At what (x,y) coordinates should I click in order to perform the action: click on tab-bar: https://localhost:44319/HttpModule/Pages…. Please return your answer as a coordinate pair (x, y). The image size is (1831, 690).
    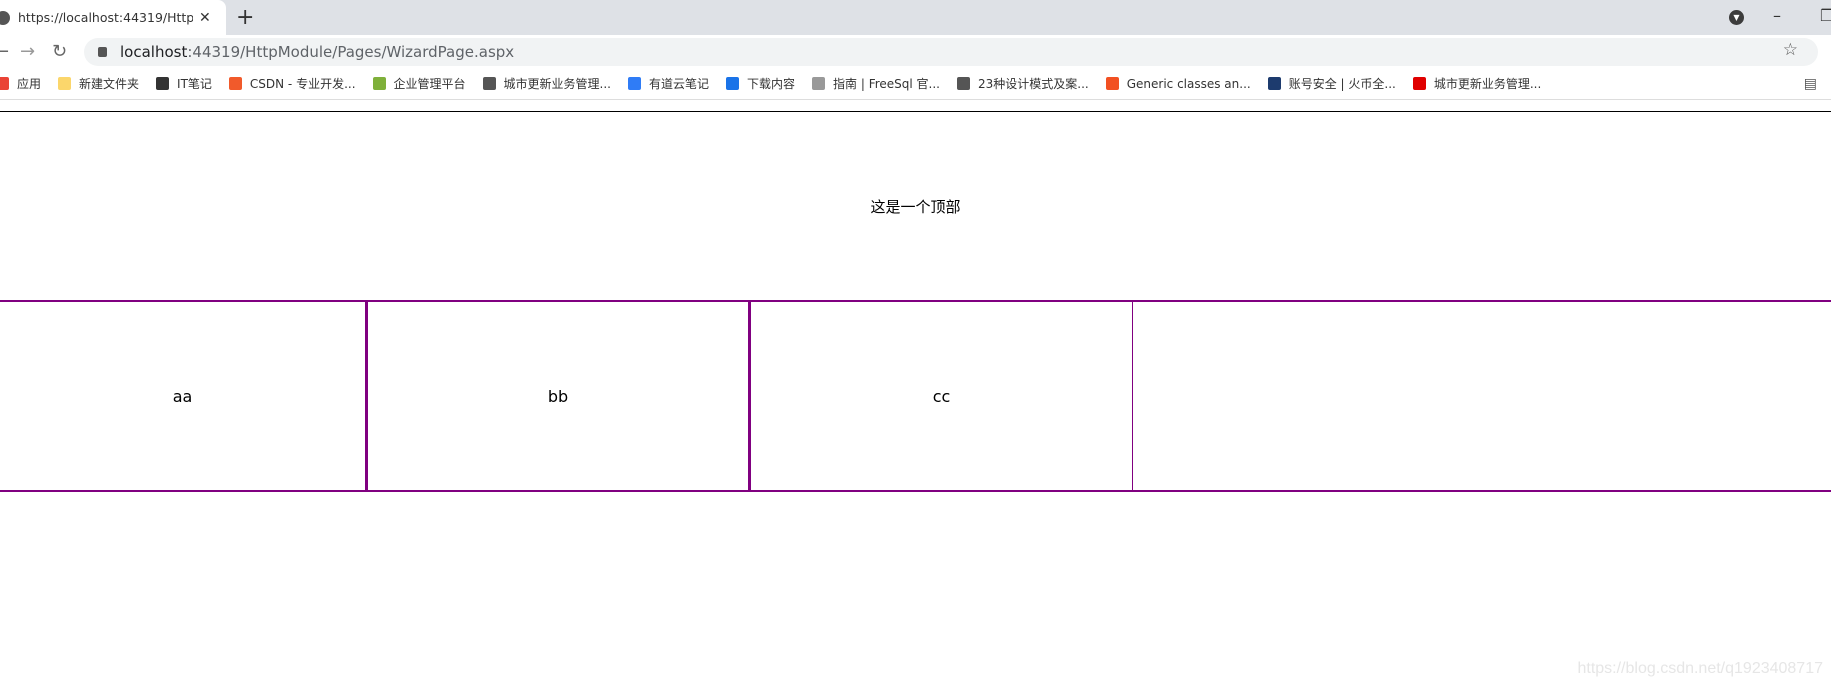
    Looking at the image, I should click on (915, 17).